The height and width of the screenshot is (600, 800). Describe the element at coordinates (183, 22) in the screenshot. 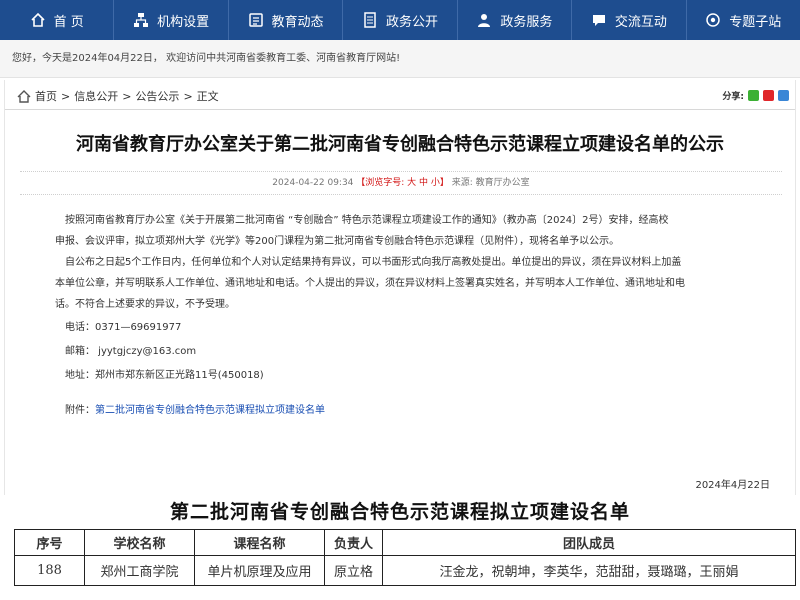

I see `nav-item-label: 机构设置` at that location.